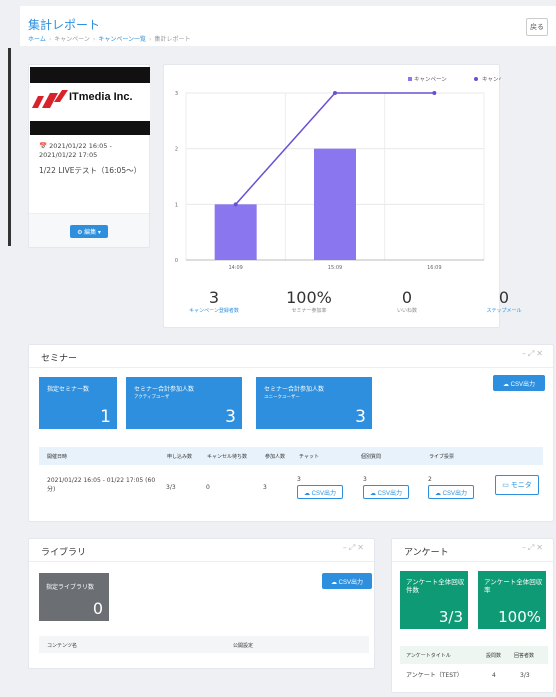 This screenshot has height=697, width=556. Describe the element at coordinates (184, 403) in the screenshot. I see `kpi-active-participants: セミナー合計参加人数 アクティブユーザ 3` at that location.